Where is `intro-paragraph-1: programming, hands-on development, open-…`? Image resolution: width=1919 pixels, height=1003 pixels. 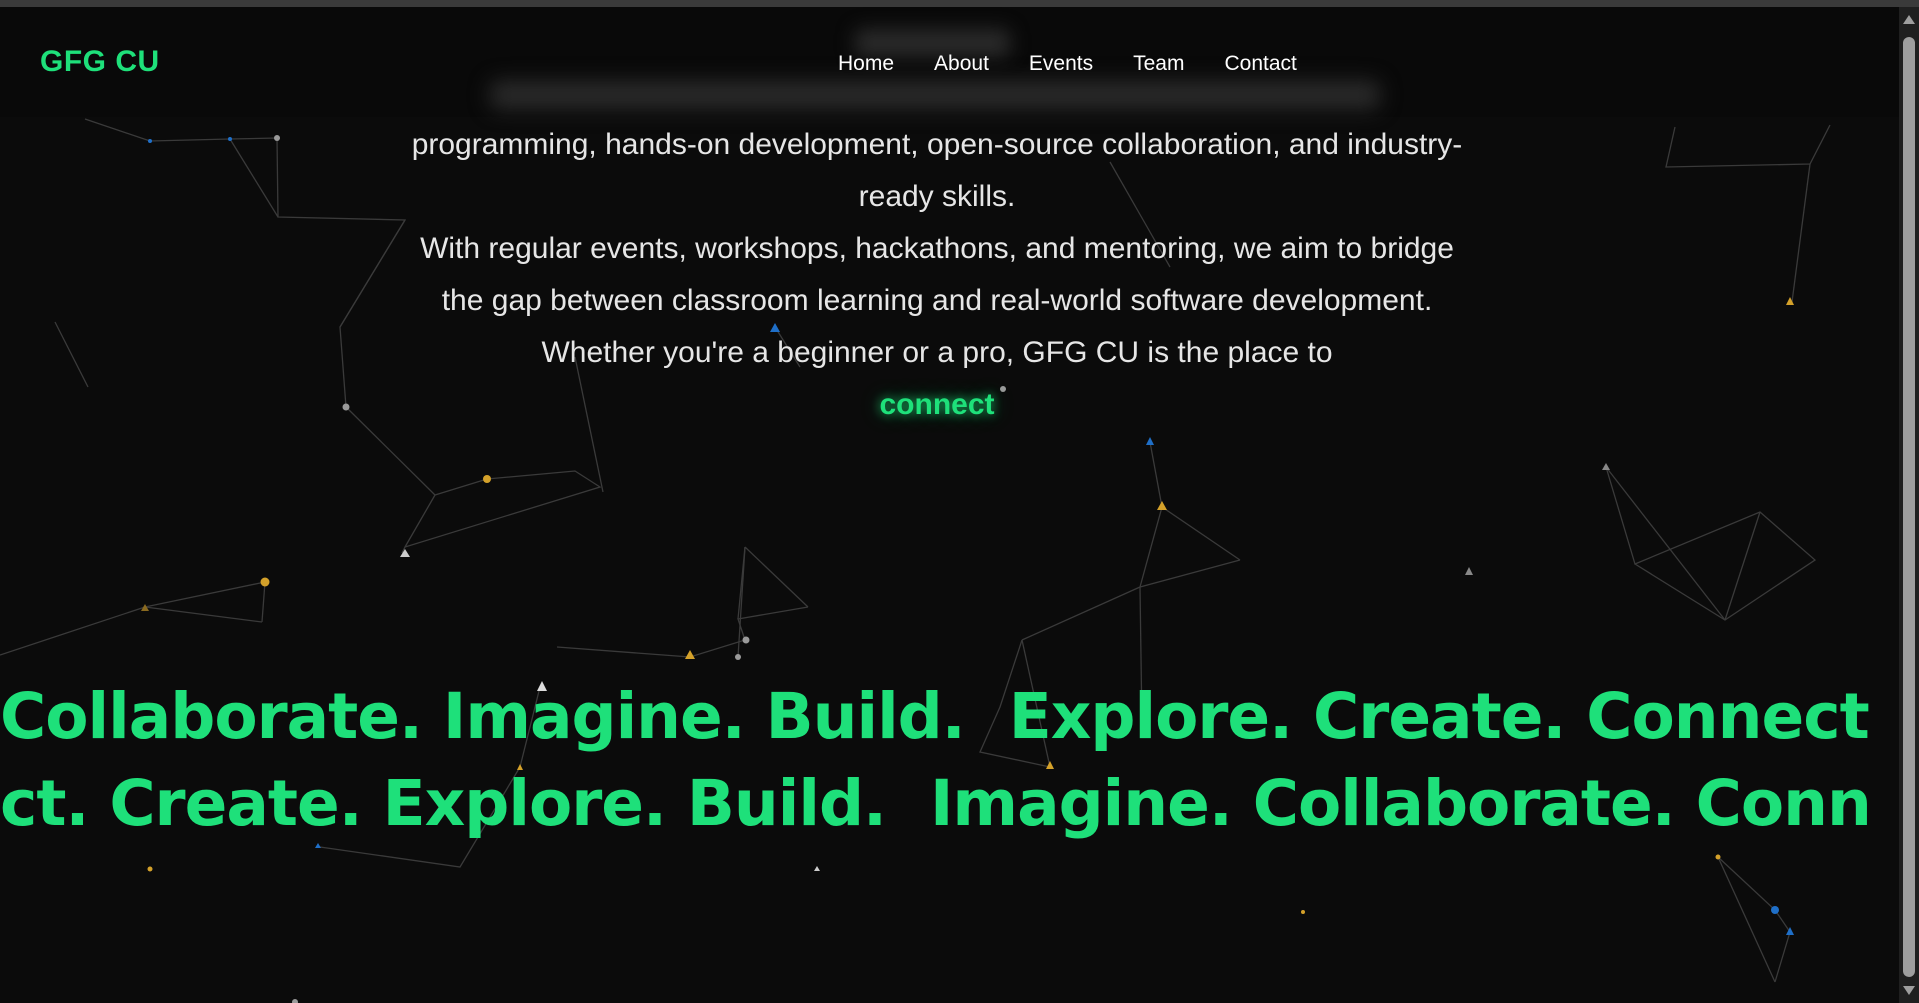
intro-paragraph-1: programming, hands-on development, open-… is located at coordinates (937, 170).